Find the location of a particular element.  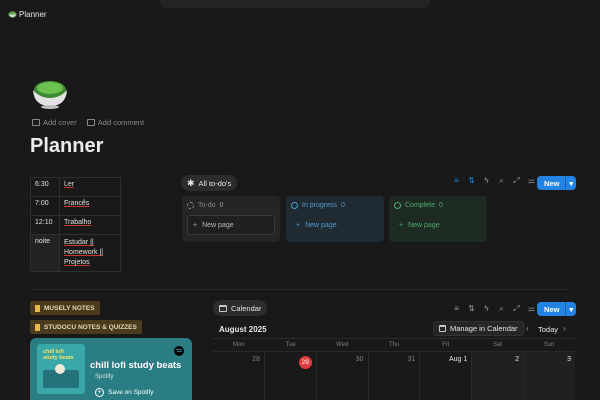

activity-cell: Estudar || Homework || Projetos is located at coordinates (90, 253).